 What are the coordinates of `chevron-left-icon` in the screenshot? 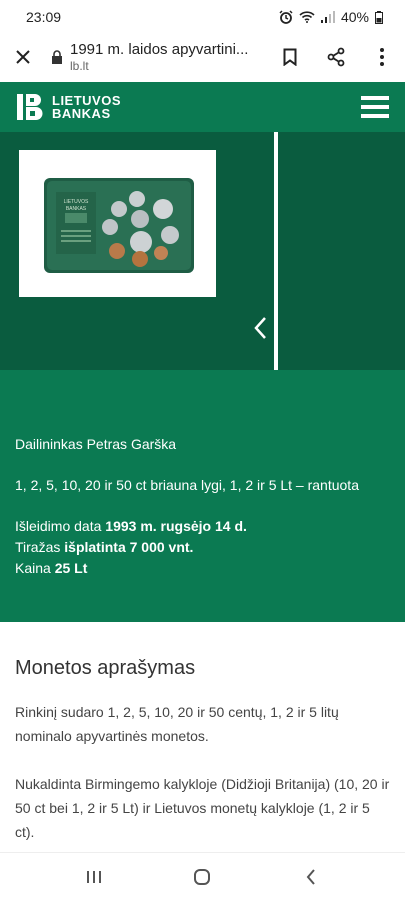 It's located at (260, 328).